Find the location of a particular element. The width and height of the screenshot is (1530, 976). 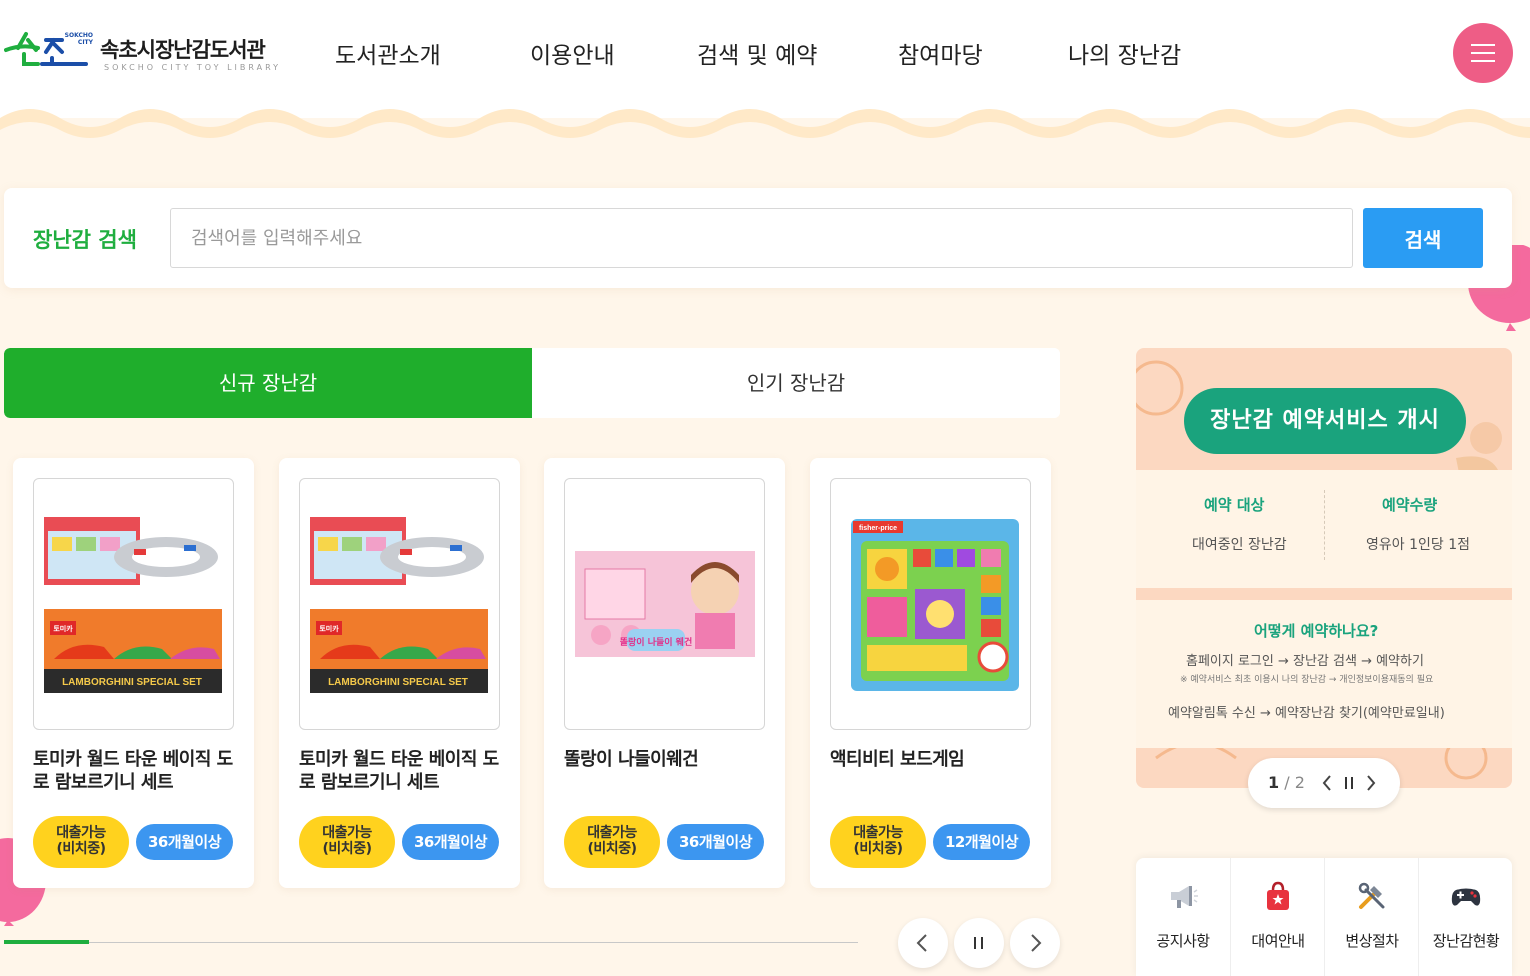

toy-image: fisher-price is located at coordinates (930, 604).